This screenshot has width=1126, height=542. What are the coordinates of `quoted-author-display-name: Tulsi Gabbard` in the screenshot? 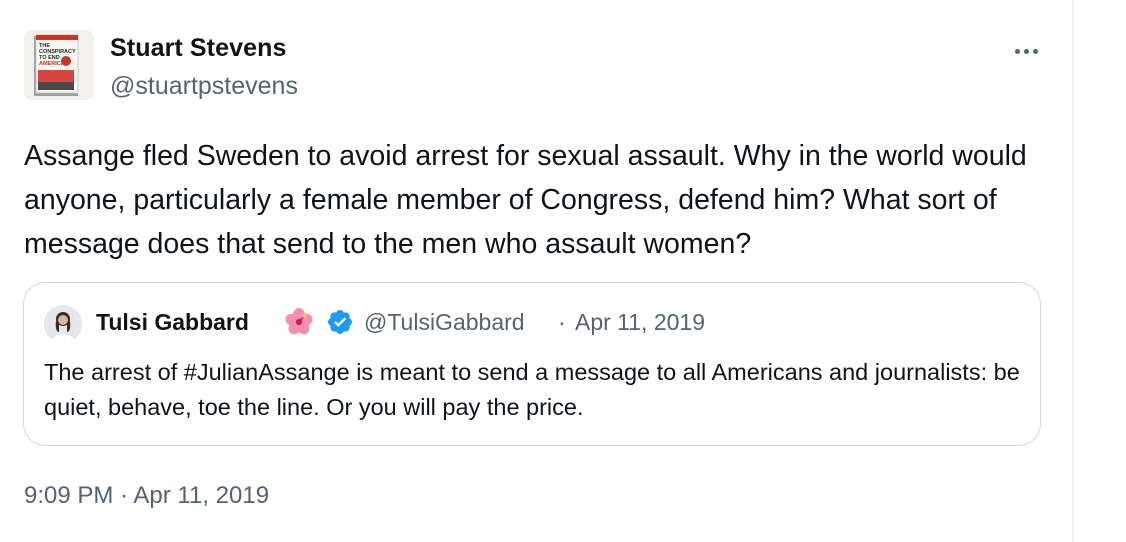 It's located at (172, 322).